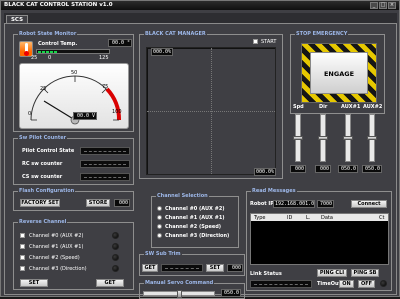  Describe the element at coordinates (255, 41) in the screenshot. I see `start-checkbox` at that location.